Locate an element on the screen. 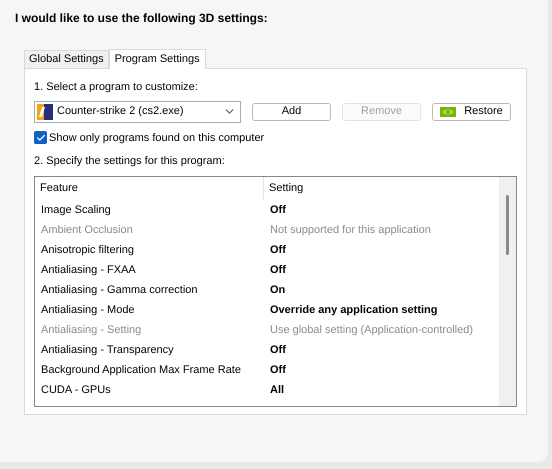 Image resolution: width=552 pixels, height=469 pixels. scrollbar is located at coordinates (507, 291).